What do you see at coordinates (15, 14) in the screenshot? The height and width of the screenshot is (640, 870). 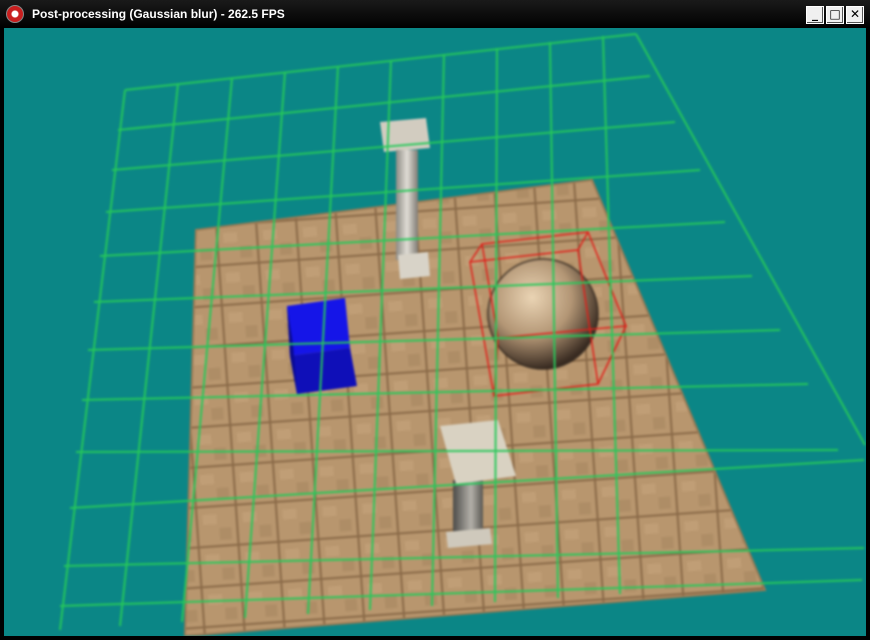 I see `app-icon` at bounding box center [15, 14].